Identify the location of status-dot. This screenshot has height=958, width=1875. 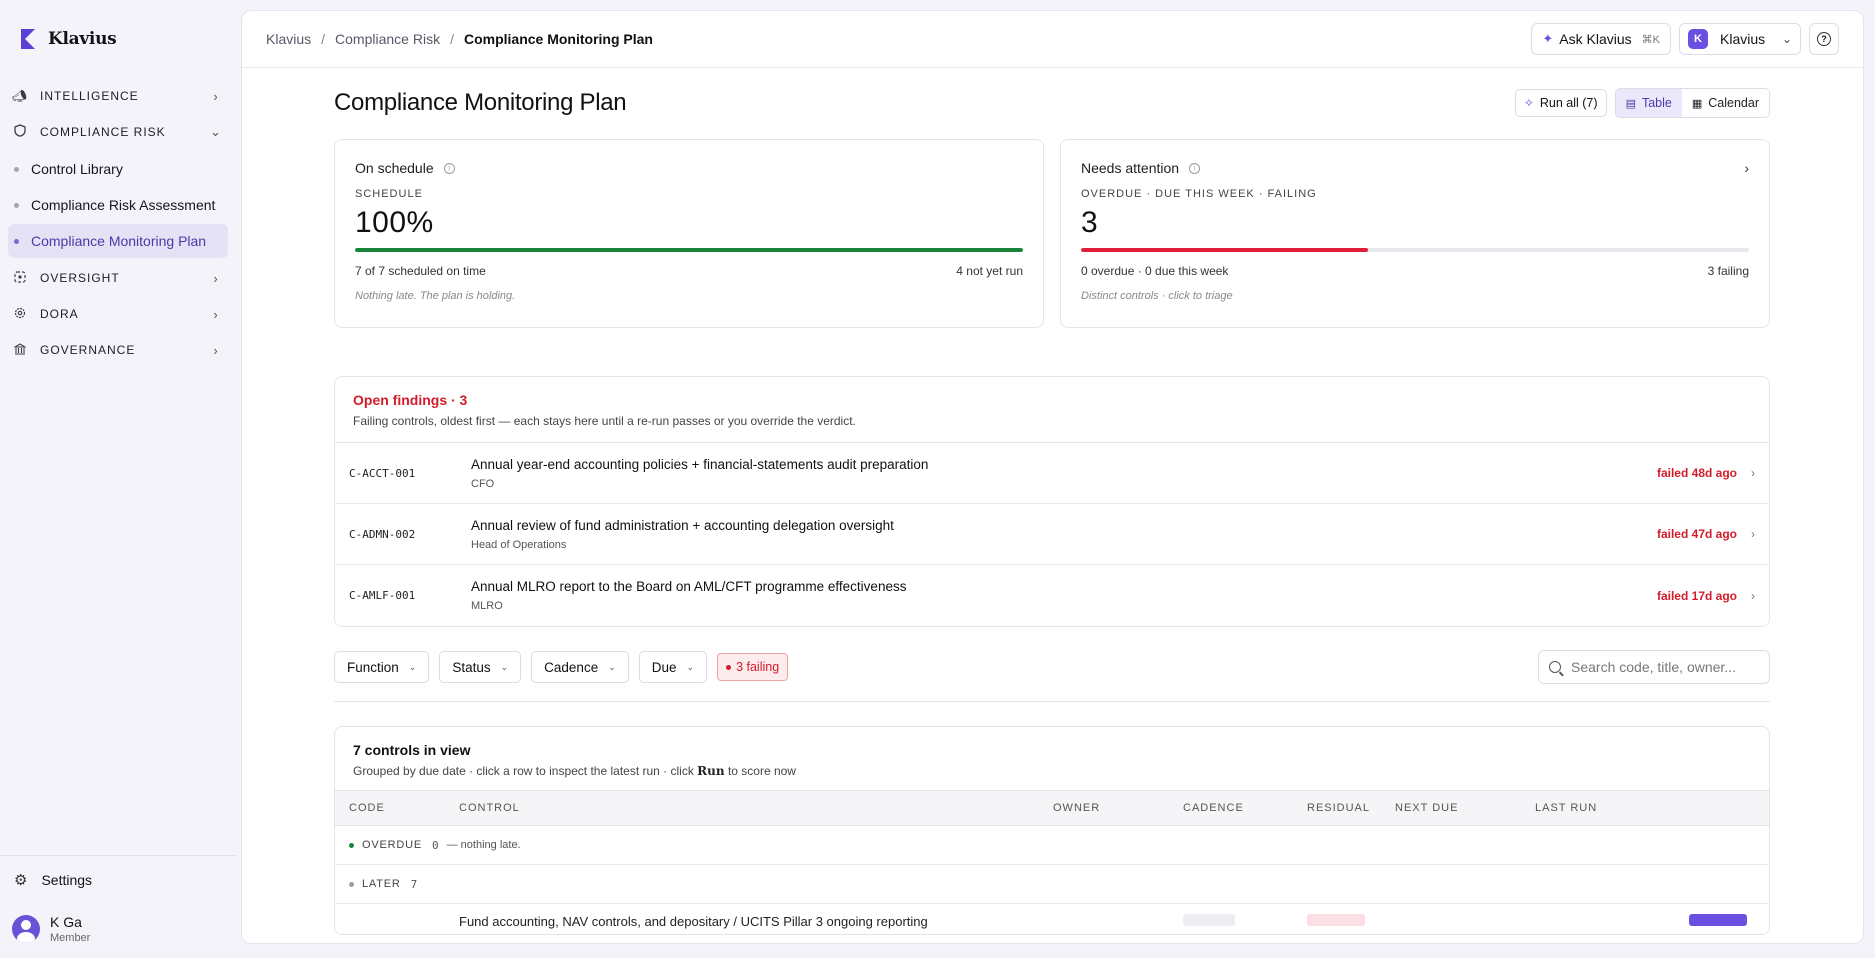
(351, 845).